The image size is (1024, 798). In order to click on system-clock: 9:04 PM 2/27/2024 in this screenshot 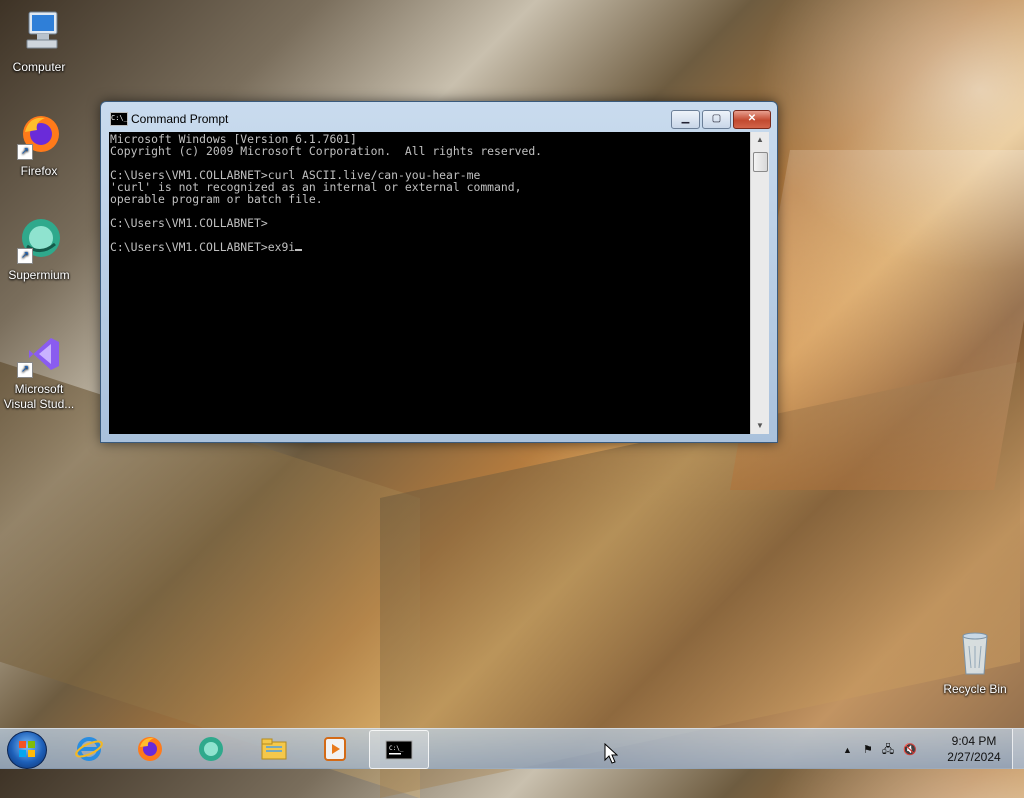, I will do `click(974, 749)`.